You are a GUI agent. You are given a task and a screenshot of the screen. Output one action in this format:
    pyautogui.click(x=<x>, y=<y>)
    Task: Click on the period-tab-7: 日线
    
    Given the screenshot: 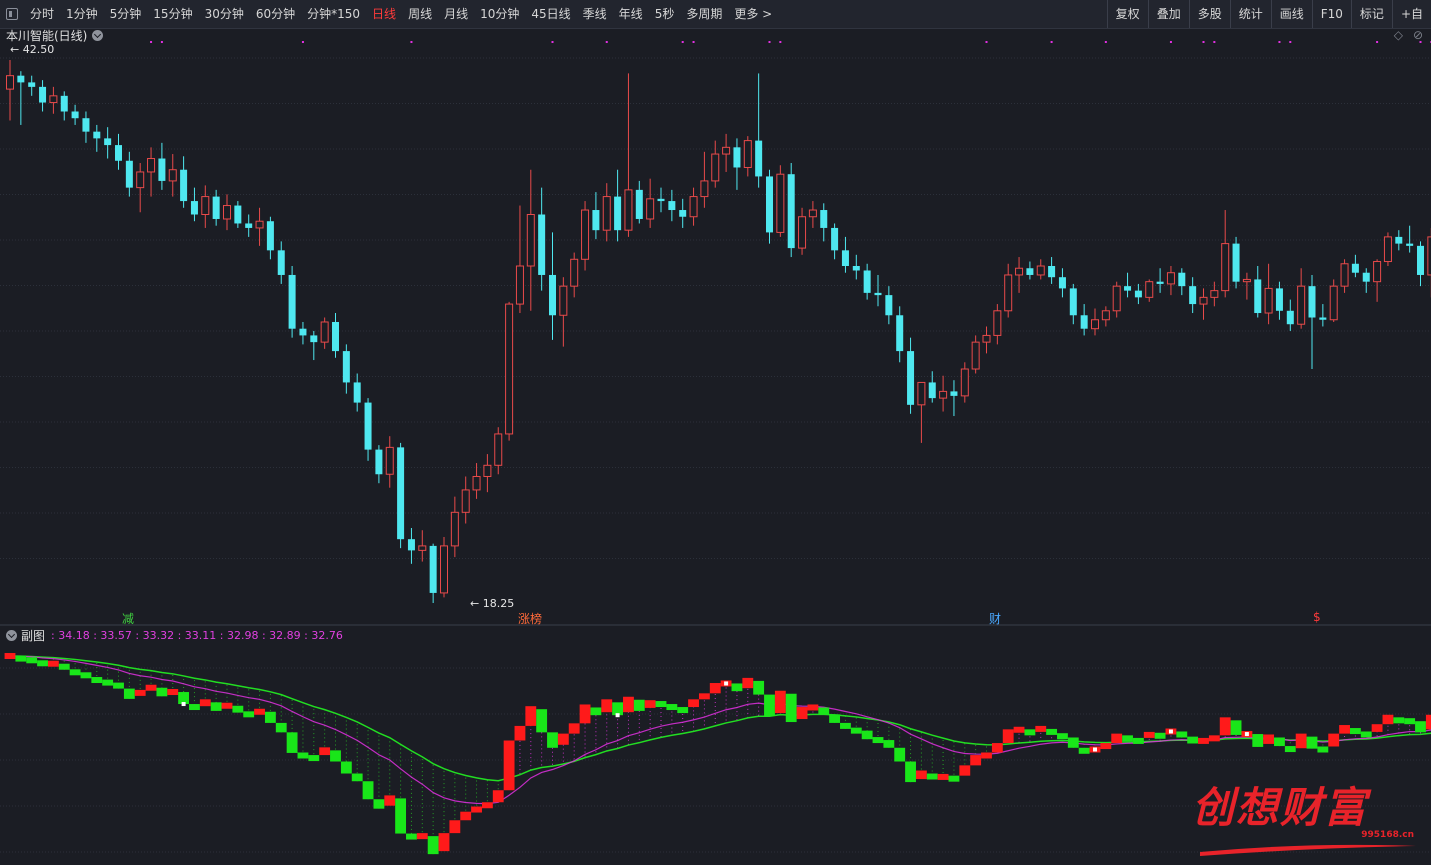 What is the action you would take?
    pyautogui.click(x=384, y=14)
    